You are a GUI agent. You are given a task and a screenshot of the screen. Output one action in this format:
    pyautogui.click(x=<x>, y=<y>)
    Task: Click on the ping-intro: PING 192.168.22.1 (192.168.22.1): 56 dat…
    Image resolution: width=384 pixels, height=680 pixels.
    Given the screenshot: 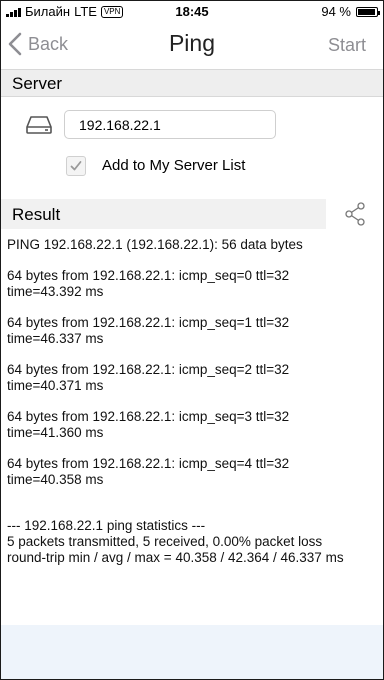 What is the action you would take?
    pyautogui.click(x=155, y=244)
    